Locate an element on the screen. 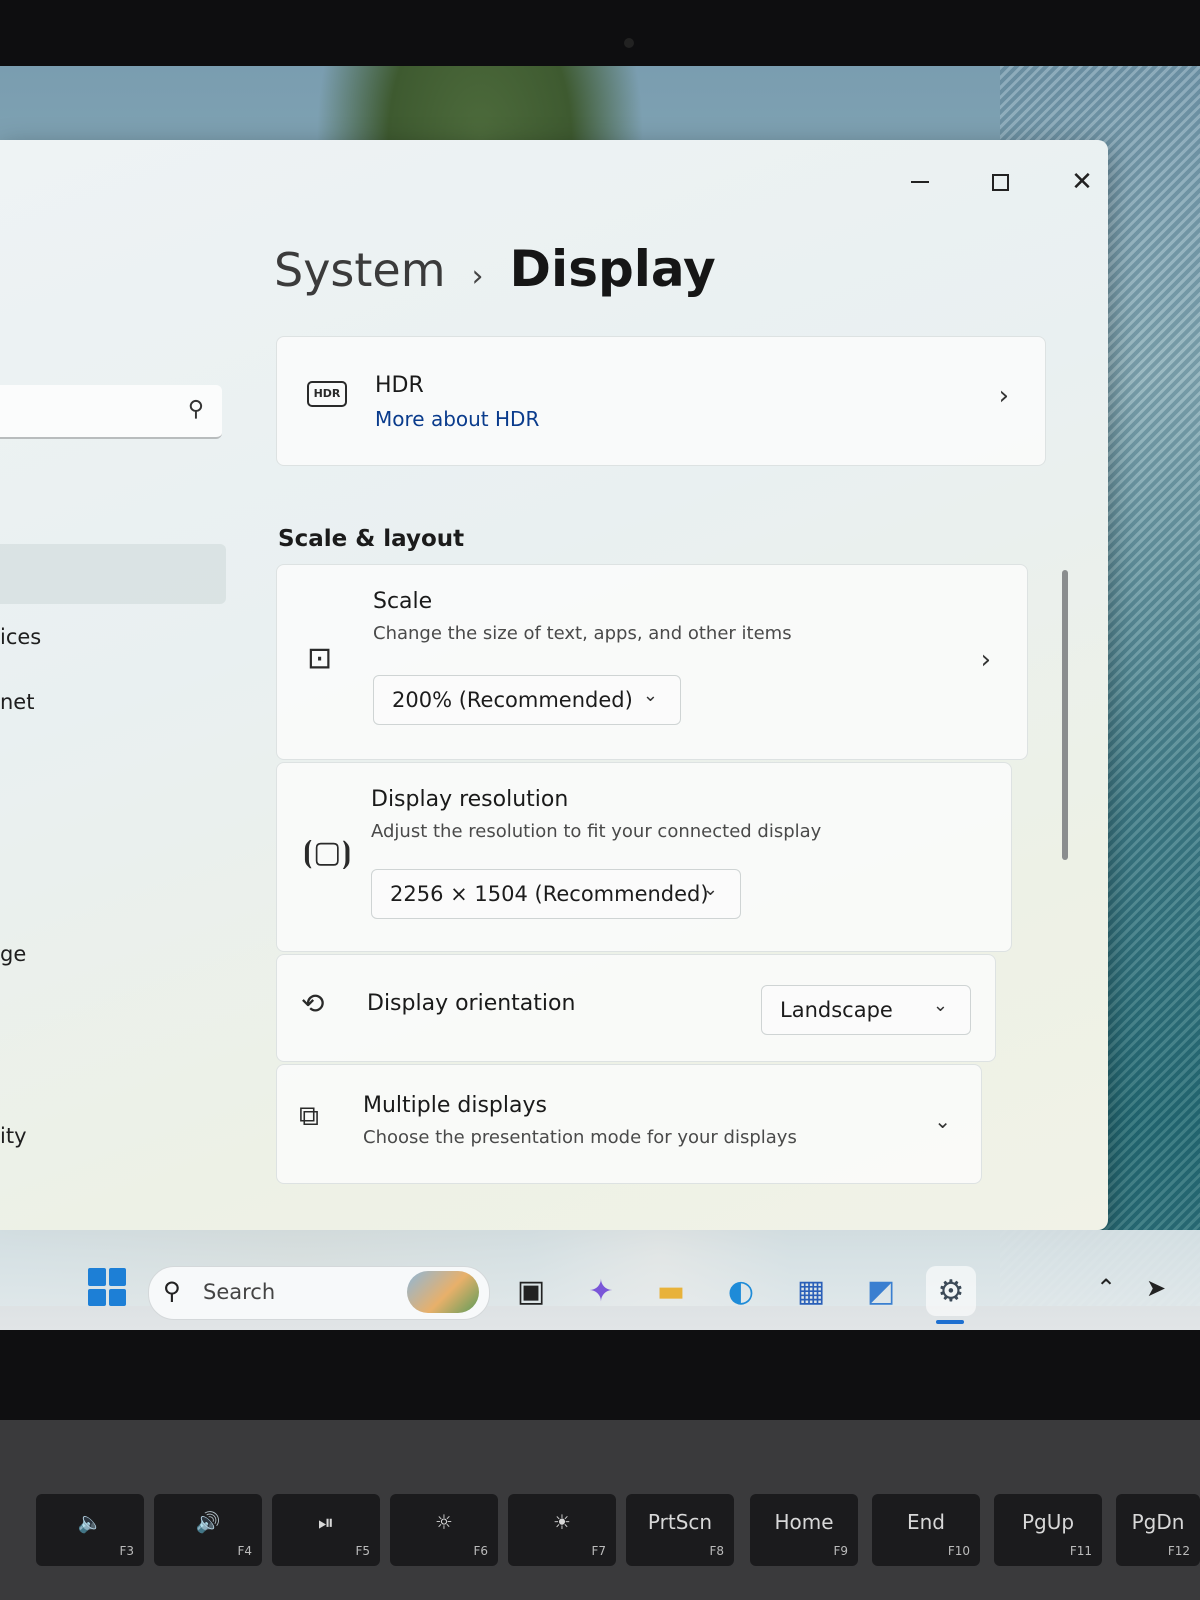  volume-down-icon: 🔈 is located at coordinates (90, 1522).